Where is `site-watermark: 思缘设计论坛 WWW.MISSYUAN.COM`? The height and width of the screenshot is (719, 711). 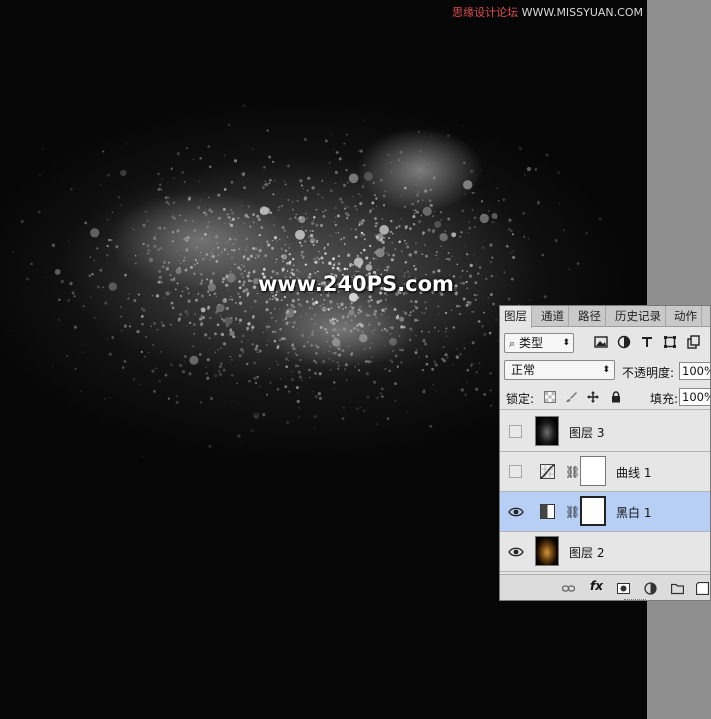 site-watermark: 思缘设计论坛 WWW.MISSYUAN.COM is located at coordinates (547, 12).